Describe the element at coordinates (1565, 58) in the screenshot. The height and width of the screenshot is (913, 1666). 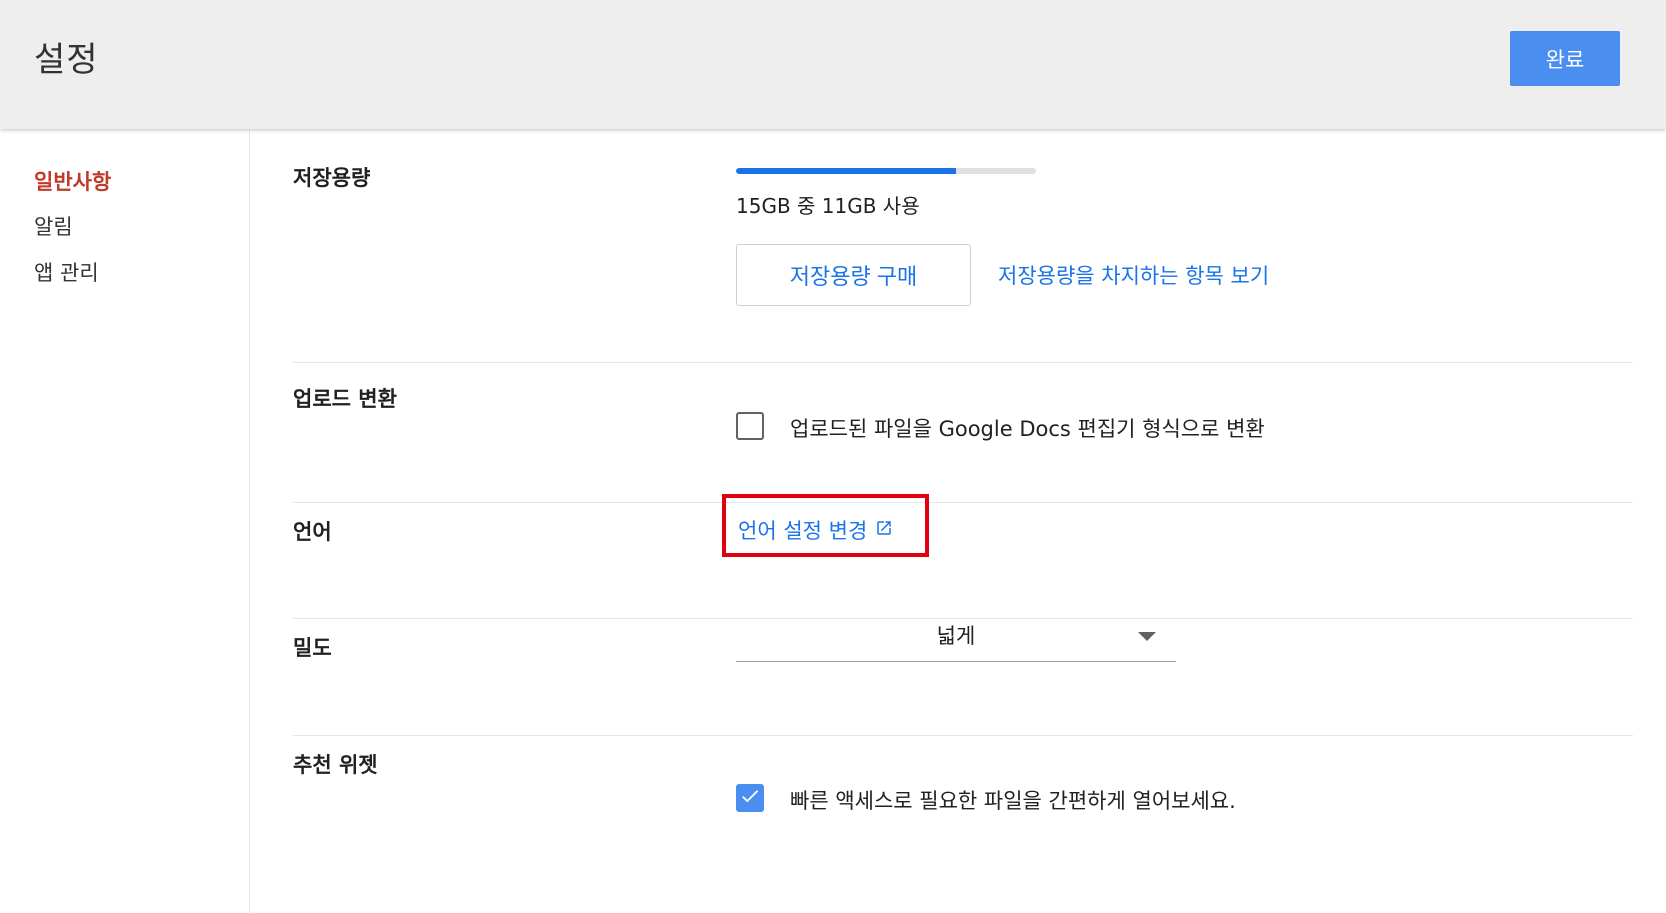
I see `done-button: 완료` at that location.